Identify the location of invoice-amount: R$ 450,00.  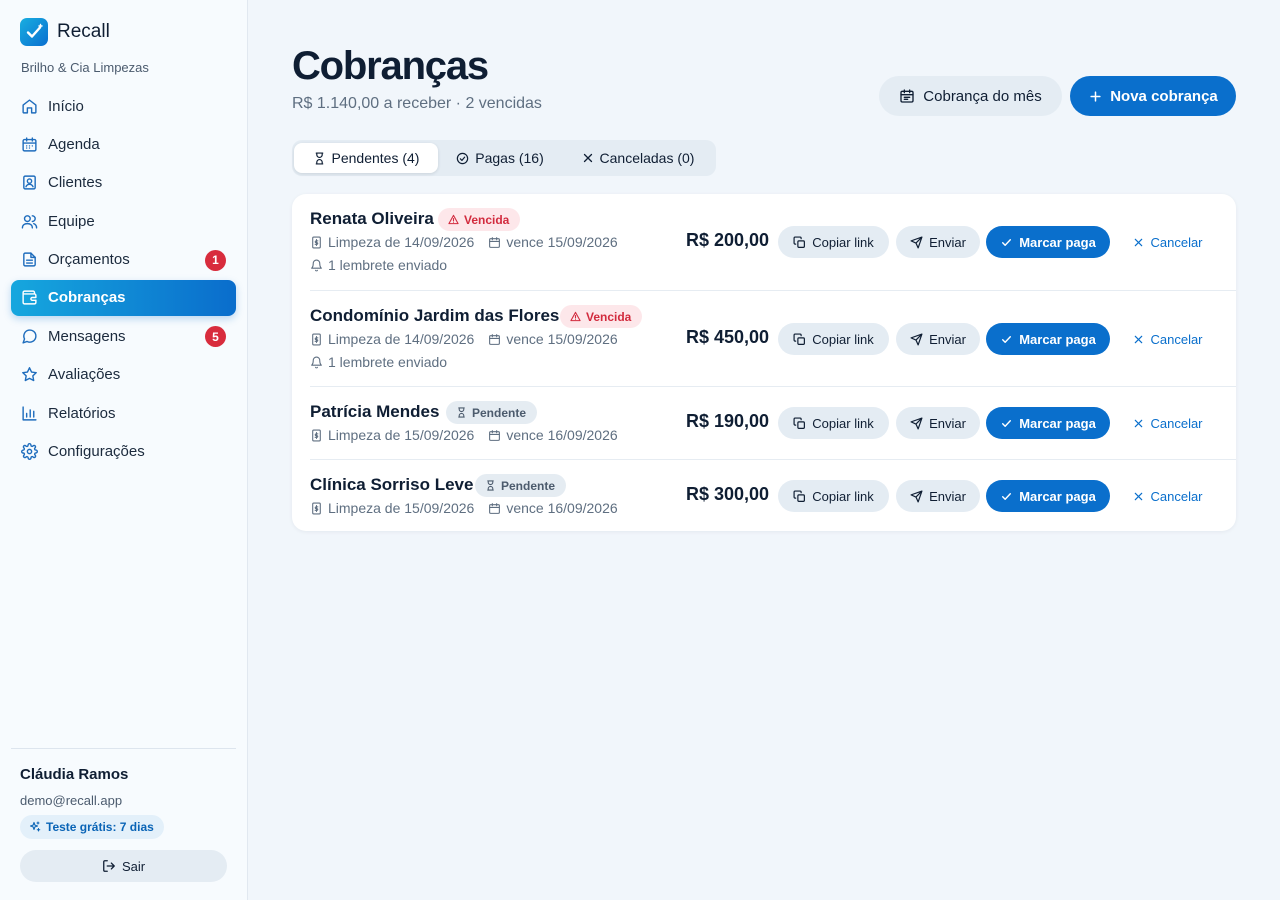
(728, 337).